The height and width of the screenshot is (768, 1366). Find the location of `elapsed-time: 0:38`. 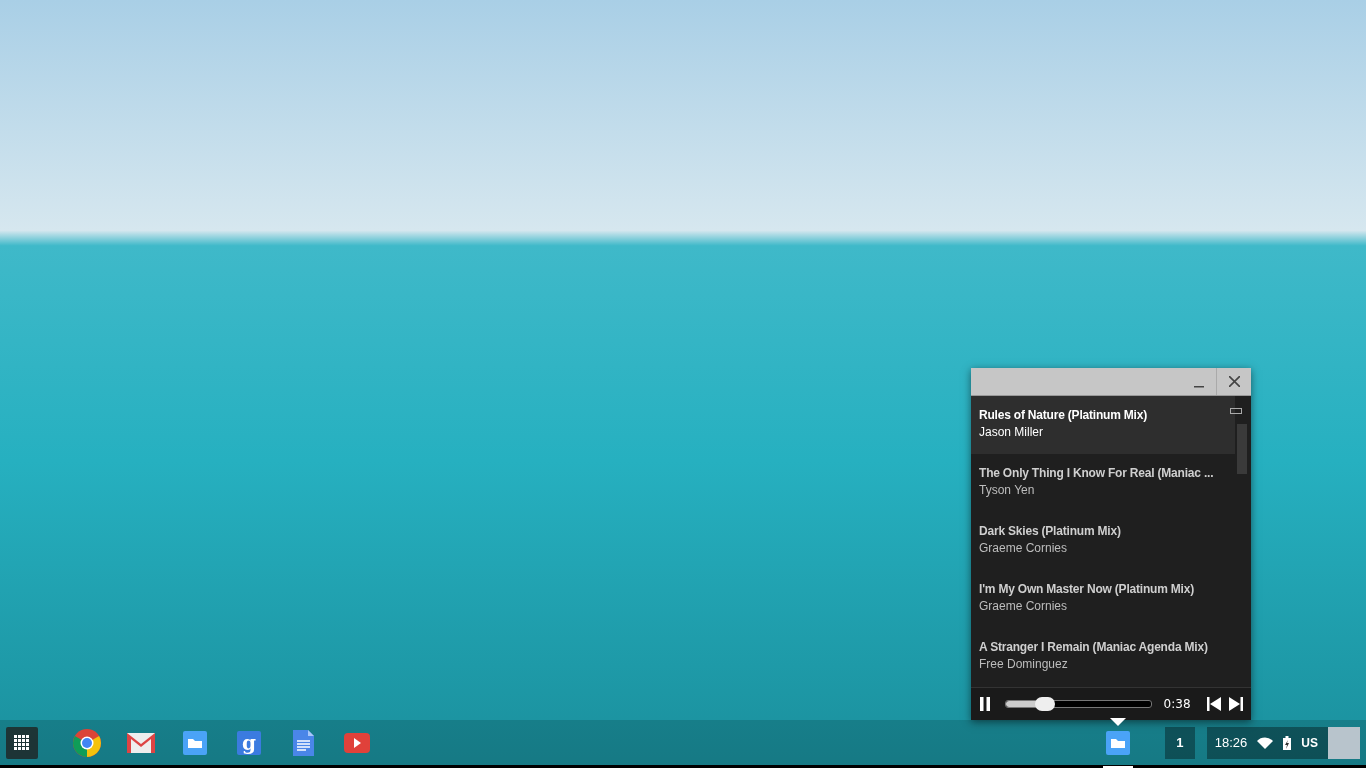

elapsed-time: 0:38 is located at coordinates (1177, 704).